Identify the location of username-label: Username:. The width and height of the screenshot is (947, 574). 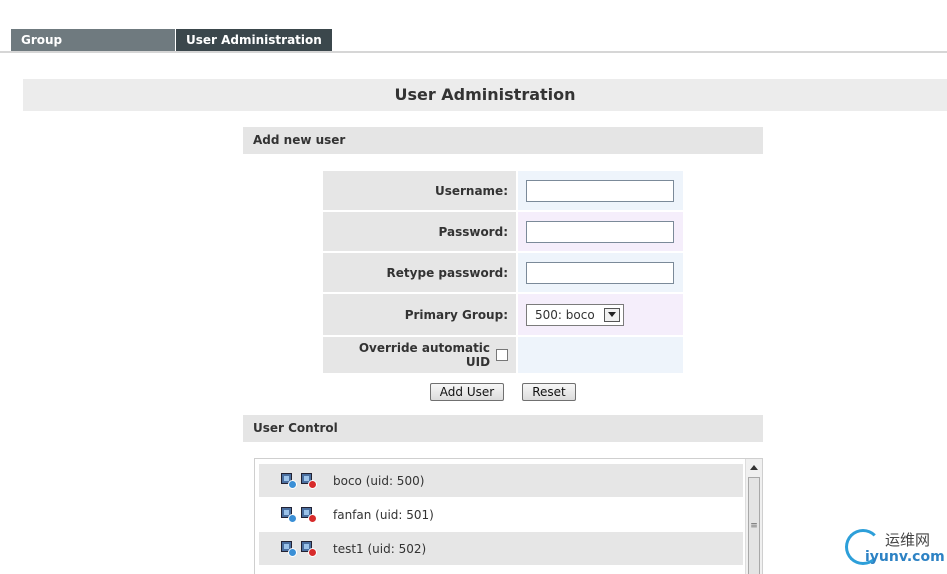
(419, 190).